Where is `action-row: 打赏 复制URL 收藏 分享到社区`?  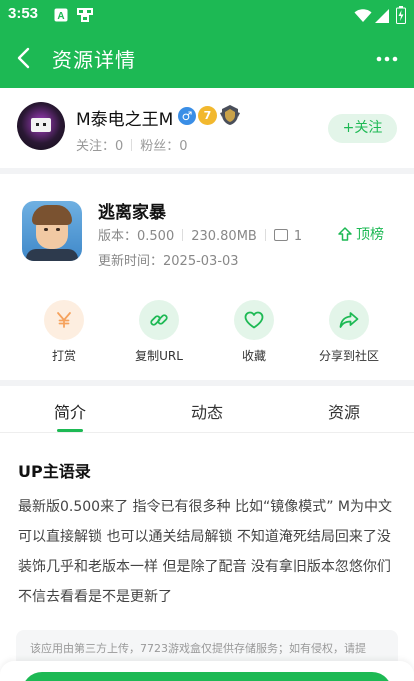 action-row: 打赏 复制URL 收藏 分享到社区 is located at coordinates (207, 335).